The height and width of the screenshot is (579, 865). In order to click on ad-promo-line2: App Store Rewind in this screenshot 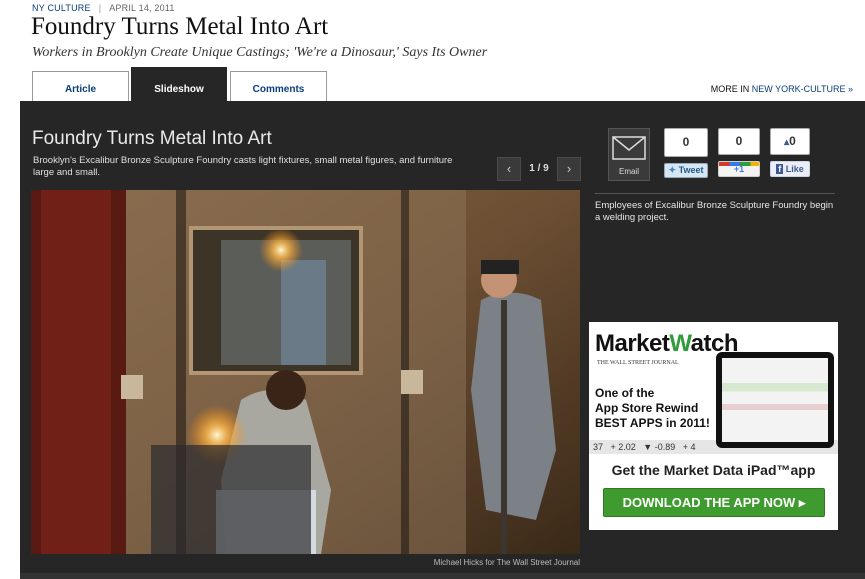, I will do `click(647, 408)`.